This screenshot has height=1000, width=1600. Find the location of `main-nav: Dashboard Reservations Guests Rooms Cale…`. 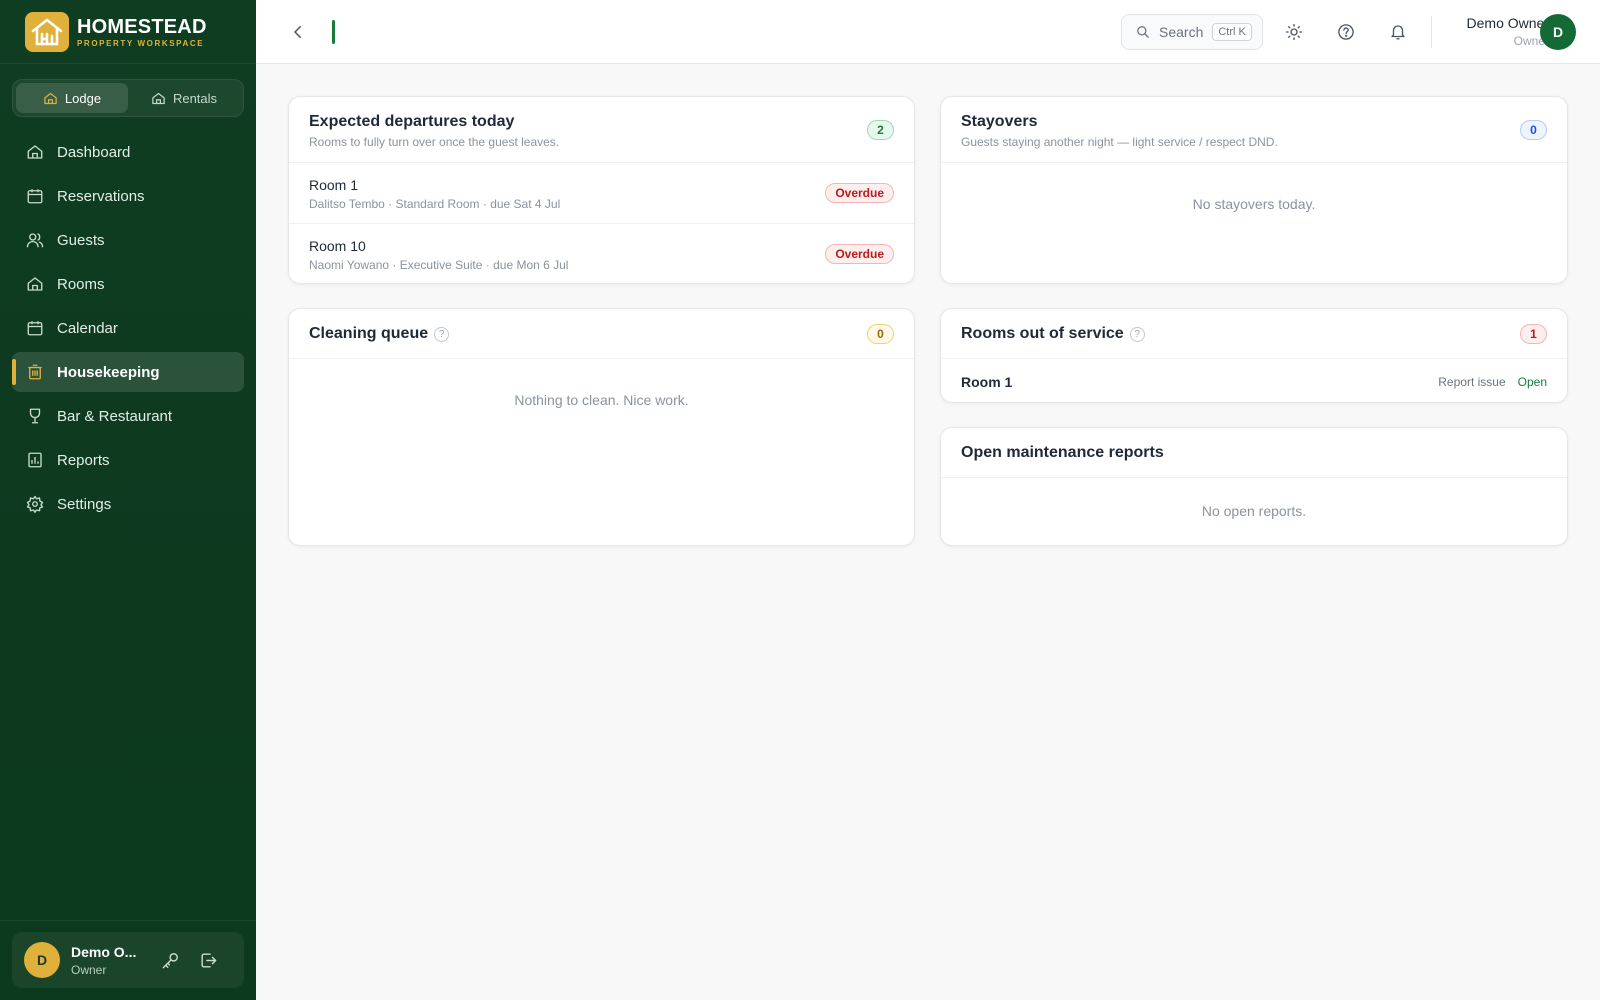

main-nav: Dashboard Reservations Guests Rooms Cale… is located at coordinates (128, 330).